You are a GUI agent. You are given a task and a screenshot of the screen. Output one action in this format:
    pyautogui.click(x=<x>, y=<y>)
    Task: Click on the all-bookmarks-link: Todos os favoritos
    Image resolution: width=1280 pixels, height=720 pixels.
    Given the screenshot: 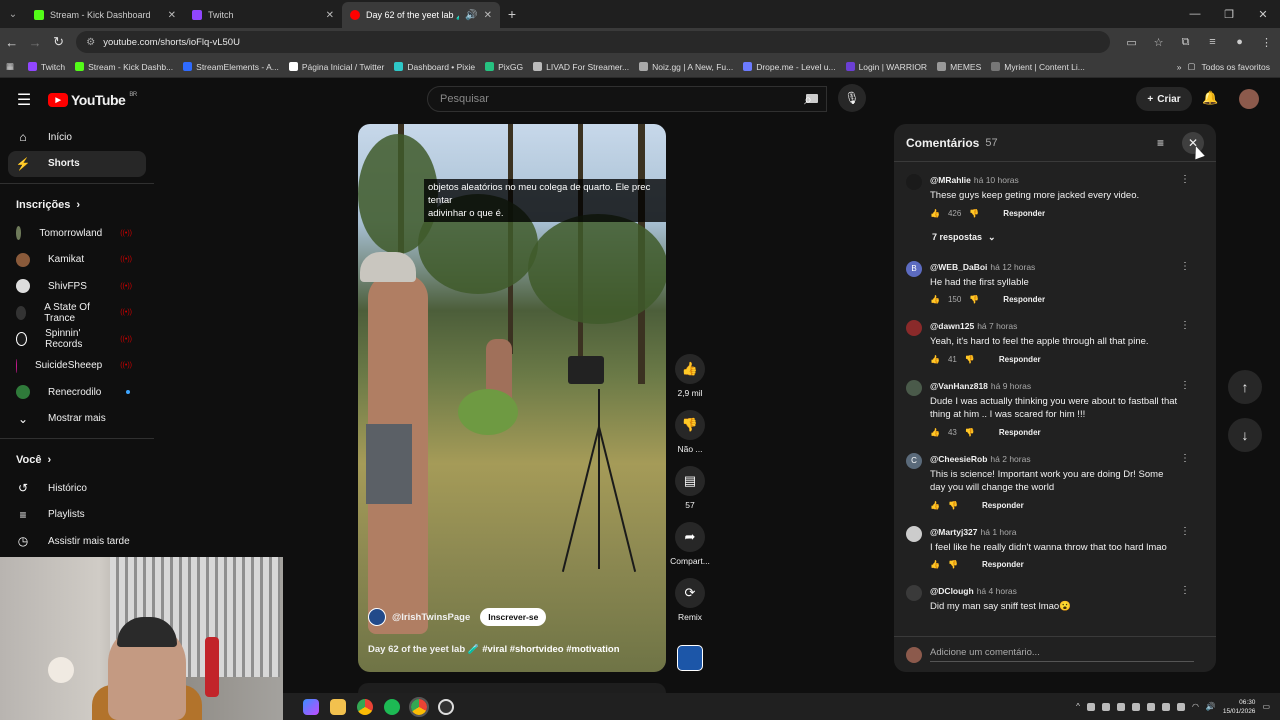 What is the action you would take?
    pyautogui.click(x=1235, y=67)
    